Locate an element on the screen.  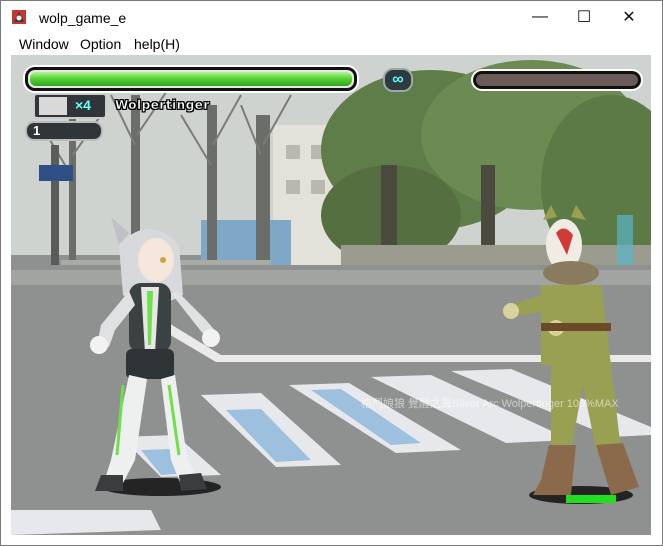
maximize-button: ☐ is located at coordinates (584, 17).